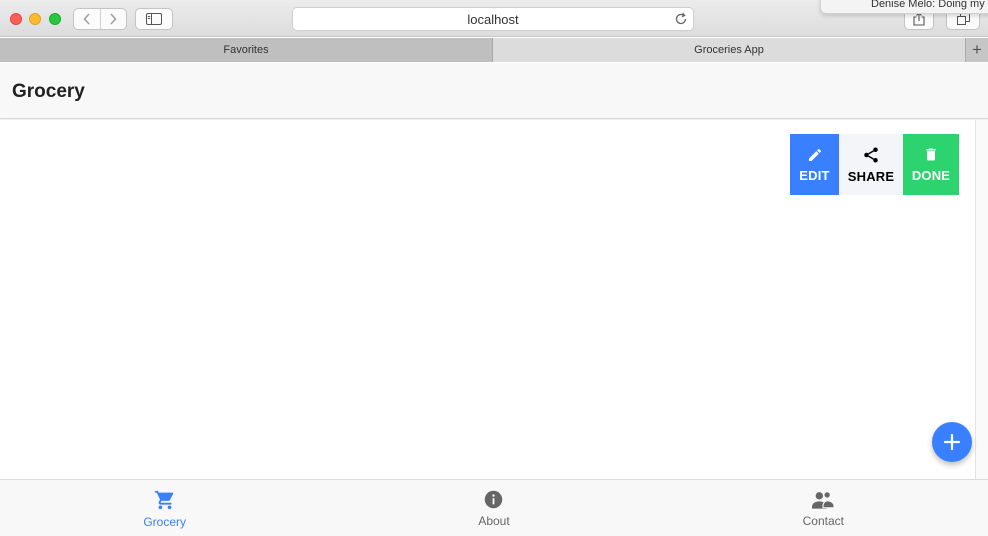  I want to click on tab-label: Groceries App, so click(729, 50).